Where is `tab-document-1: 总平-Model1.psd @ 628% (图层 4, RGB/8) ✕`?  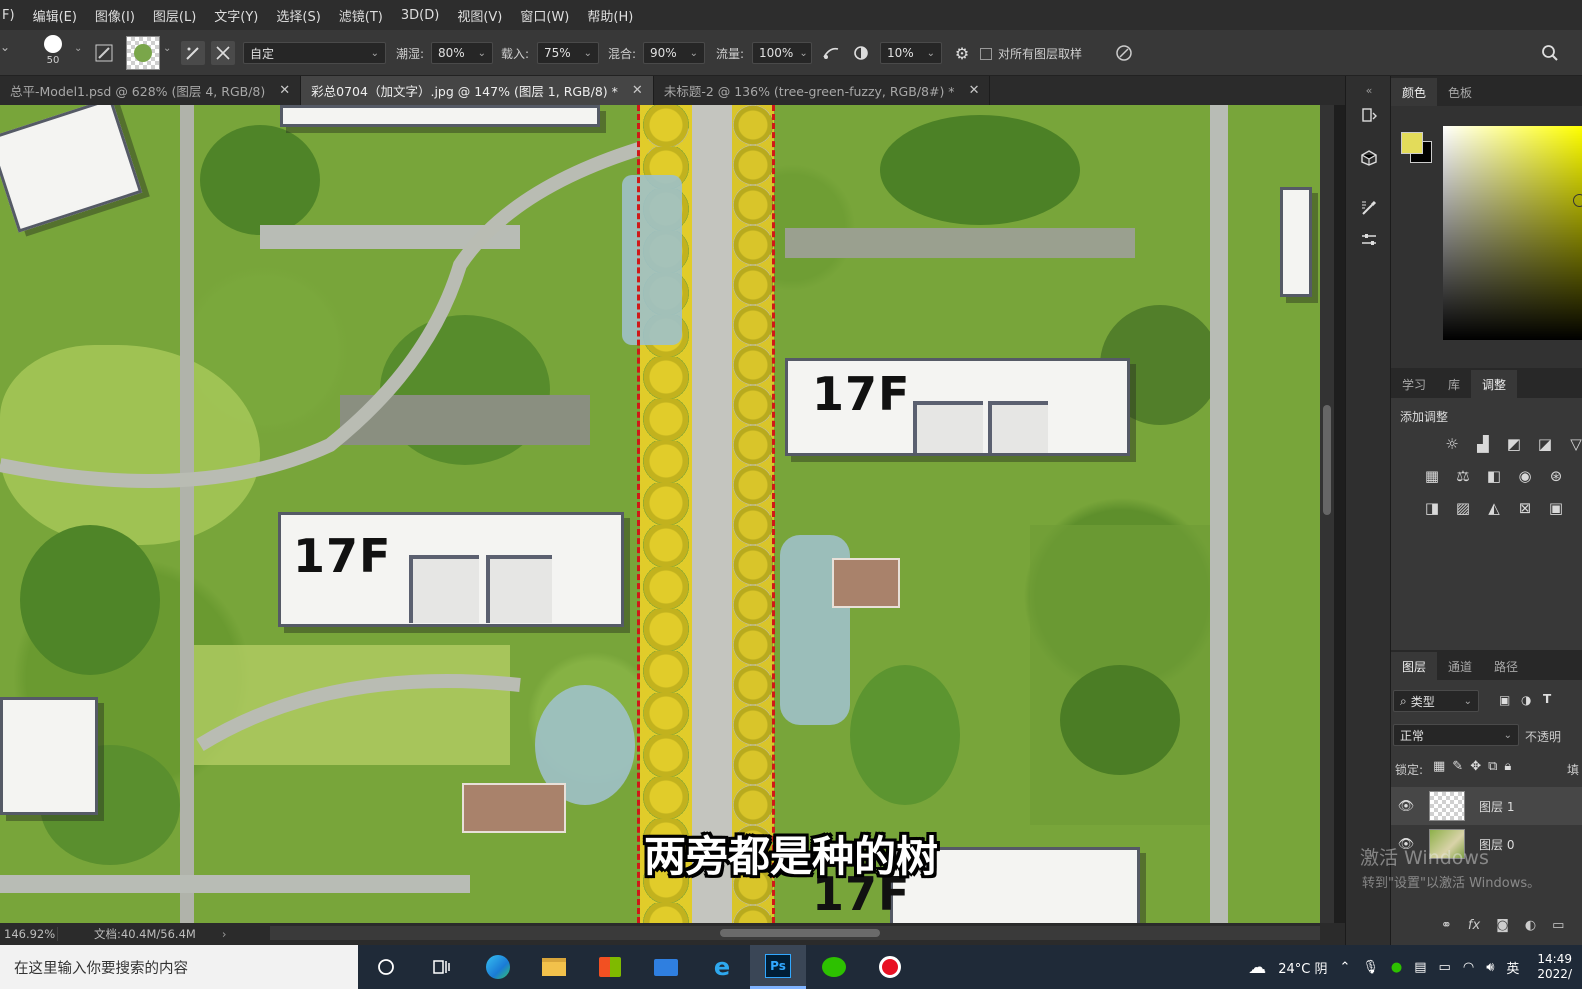 tab-document-1: 总平-Model1.psd @ 628% (图层 4, RGB/8) ✕ is located at coordinates (151, 90).